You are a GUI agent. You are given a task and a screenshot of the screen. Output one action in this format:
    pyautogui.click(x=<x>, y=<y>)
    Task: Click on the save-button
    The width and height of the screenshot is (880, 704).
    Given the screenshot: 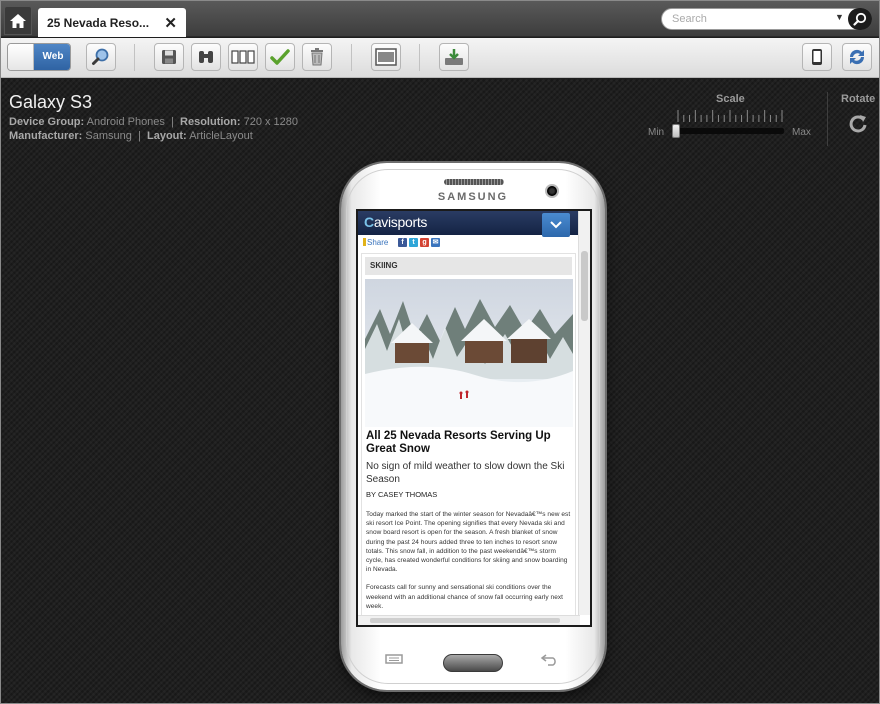 What is the action you would take?
    pyautogui.click(x=169, y=57)
    